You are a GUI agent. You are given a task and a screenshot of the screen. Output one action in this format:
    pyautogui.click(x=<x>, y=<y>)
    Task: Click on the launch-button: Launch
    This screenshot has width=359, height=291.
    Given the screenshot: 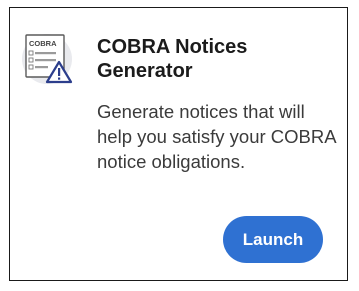 What is the action you would take?
    pyautogui.click(x=273, y=239)
    